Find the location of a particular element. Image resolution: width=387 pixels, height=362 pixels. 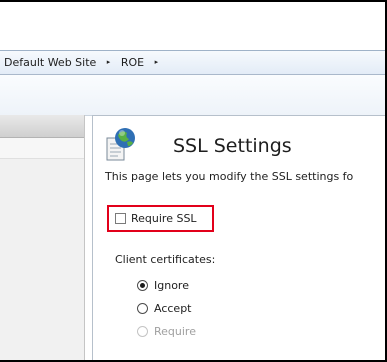

connections-pane is located at coordinates (42, 237).